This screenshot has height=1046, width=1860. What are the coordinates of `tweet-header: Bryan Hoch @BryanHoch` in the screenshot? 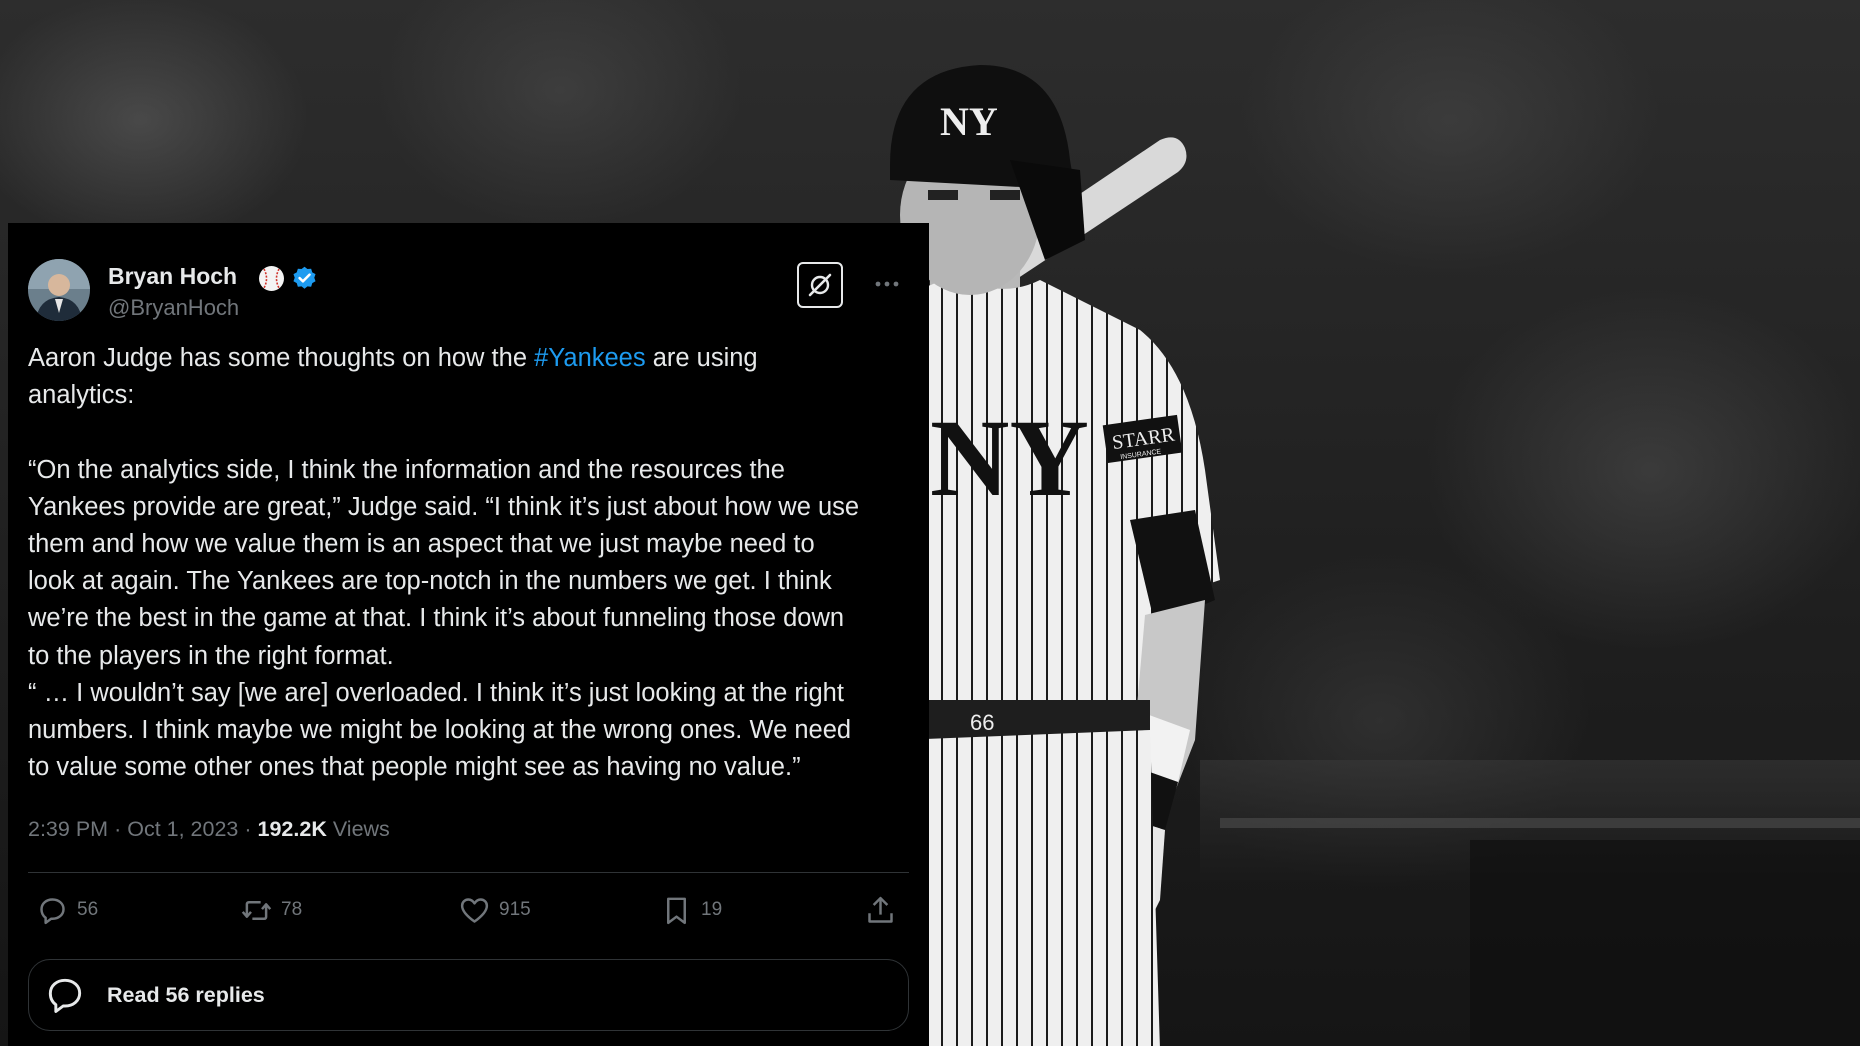 It's located at (468, 292).